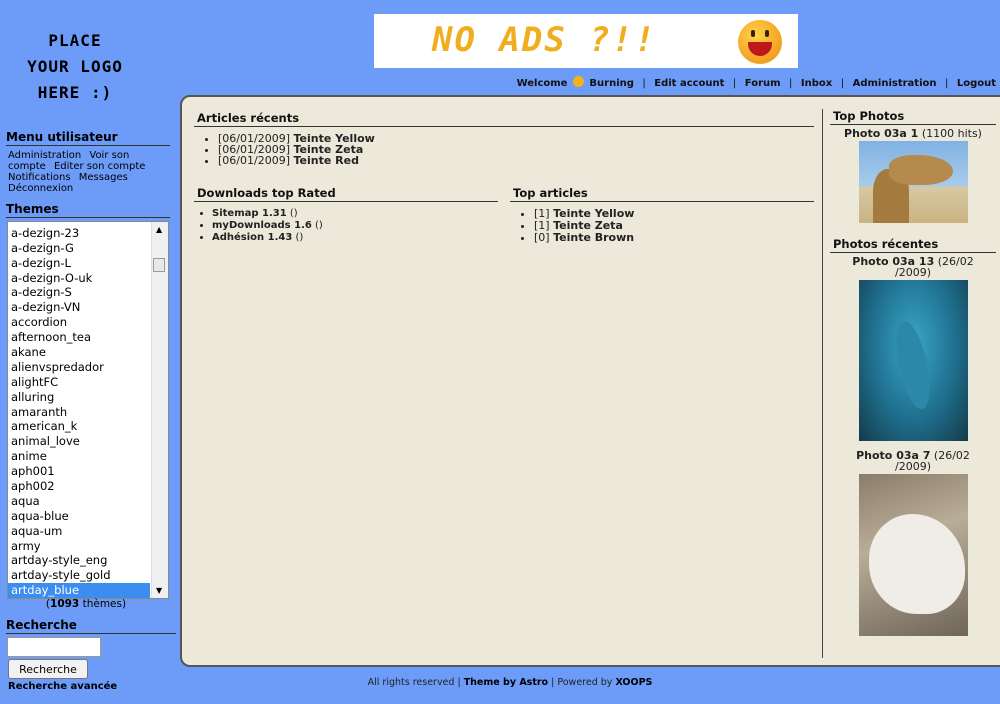 The width and height of the screenshot is (1000, 704). I want to click on theme-list-scrollbar: ▲ ▼, so click(159, 410).